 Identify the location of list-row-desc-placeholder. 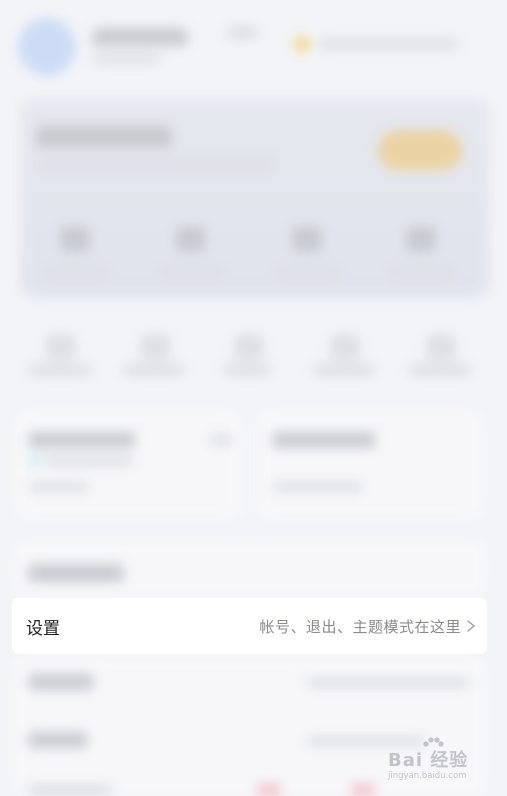
(388, 683).